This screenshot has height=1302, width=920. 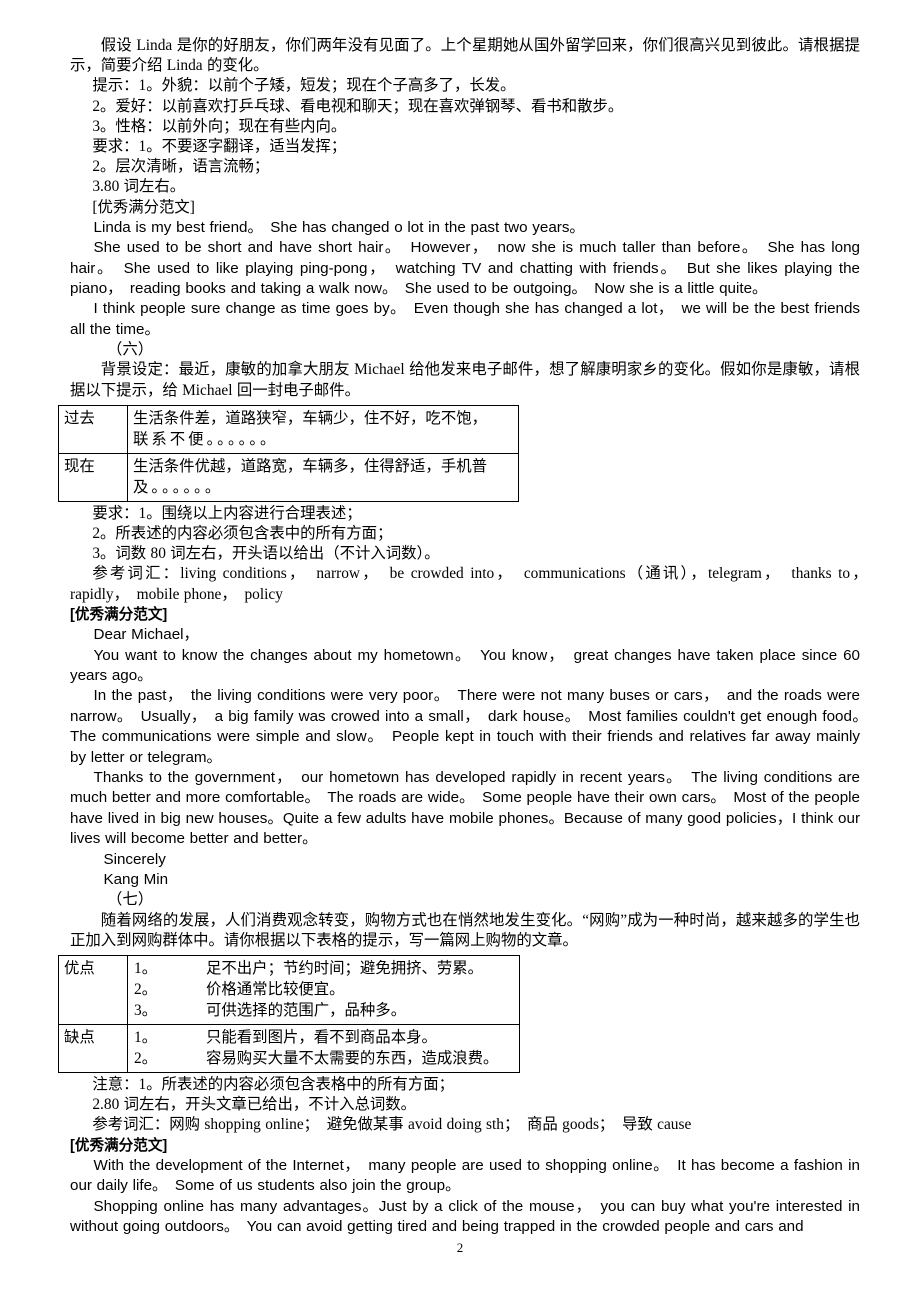 I want to click on table-item: 1。 只能看到图片，看不到商品本身。, so click(x=324, y=1037).